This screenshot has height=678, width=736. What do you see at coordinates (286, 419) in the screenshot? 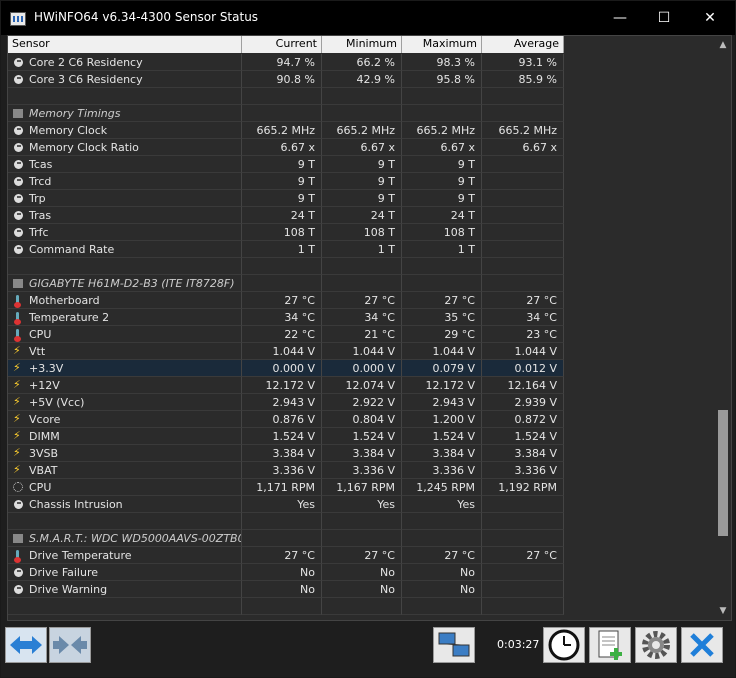
I see `sensor-row: ⚡ Vcore 0.876 V 0.804 V 1.200 V 0.872 V` at bounding box center [286, 419].